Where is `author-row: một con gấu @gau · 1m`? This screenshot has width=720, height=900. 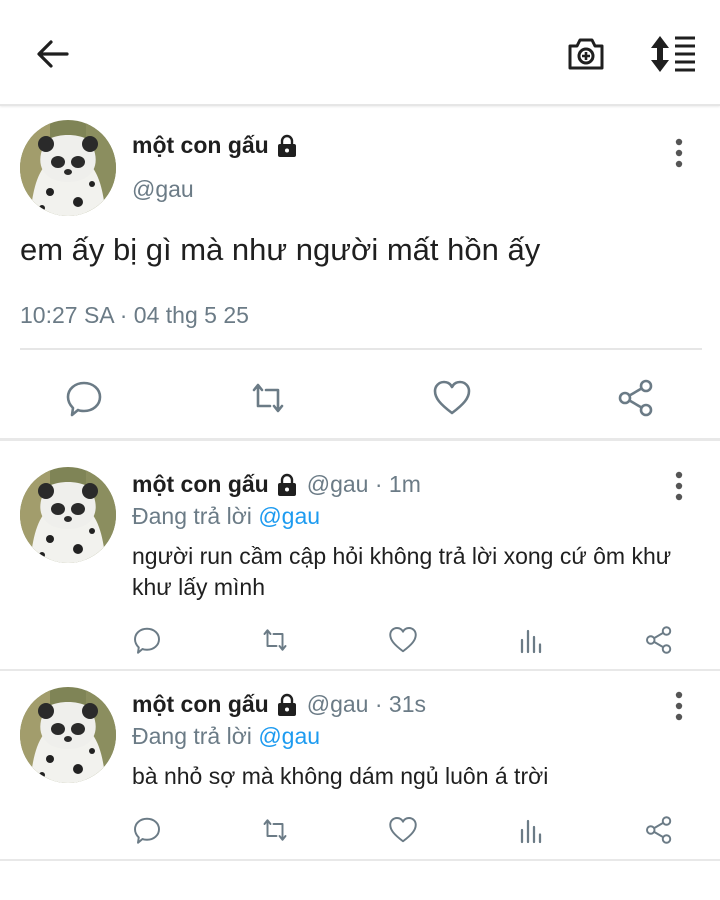
author-row: một con gấu @gau · 1m is located at coordinates (276, 484).